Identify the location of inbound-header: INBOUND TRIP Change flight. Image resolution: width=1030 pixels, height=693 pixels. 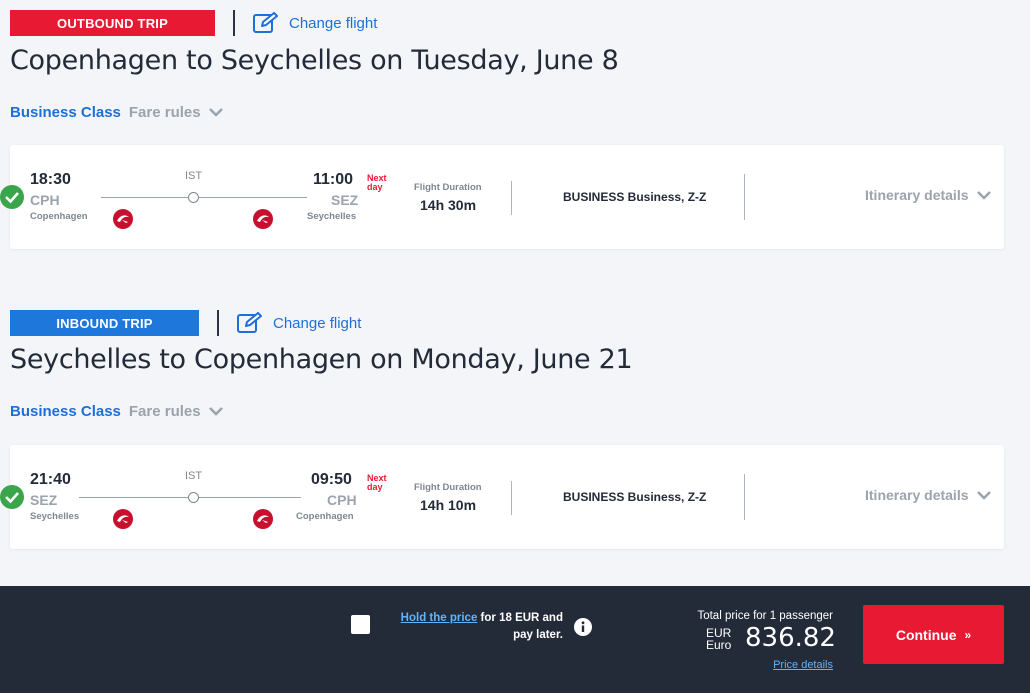
(185, 323).